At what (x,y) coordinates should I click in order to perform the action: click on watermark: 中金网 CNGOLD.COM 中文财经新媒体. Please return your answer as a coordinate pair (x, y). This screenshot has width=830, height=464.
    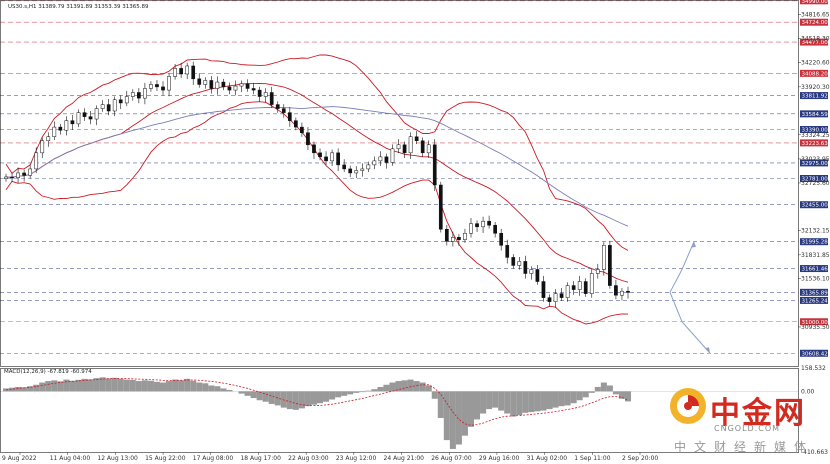
    Looking at the image, I should click on (743, 421).